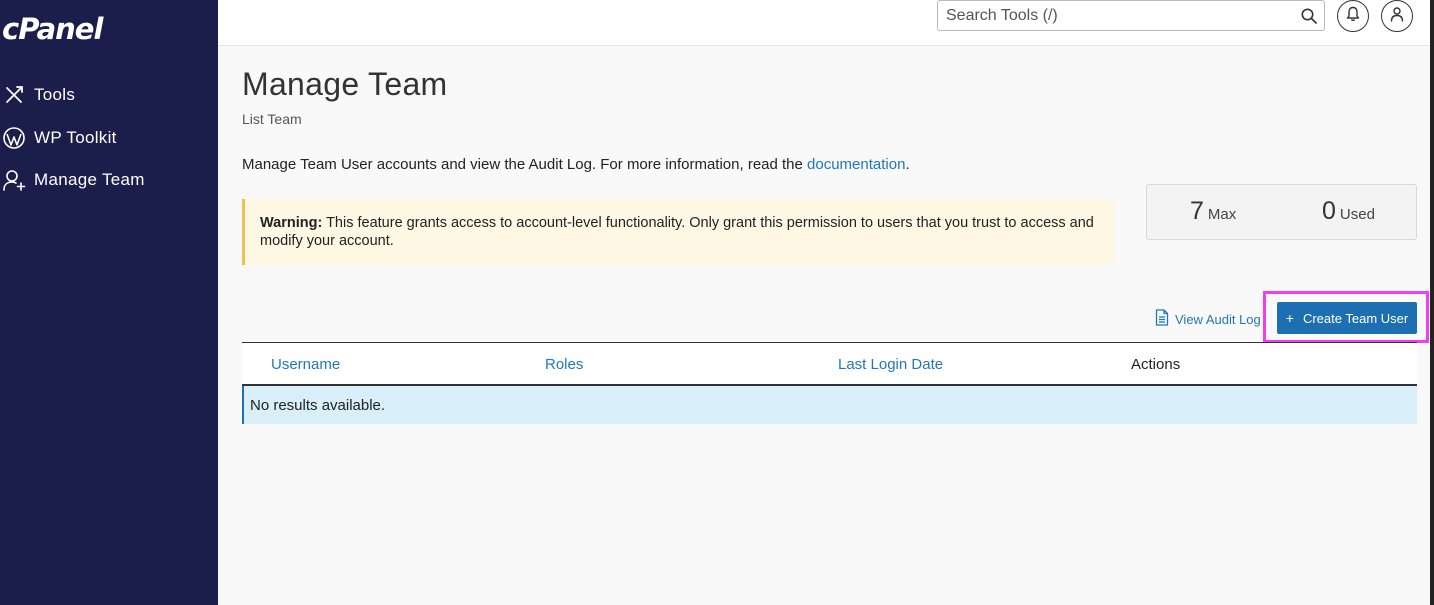 Image resolution: width=1434 pixels, height=605 pixels. I want to click on max-stat: 7 Max, so click(1213, 211).